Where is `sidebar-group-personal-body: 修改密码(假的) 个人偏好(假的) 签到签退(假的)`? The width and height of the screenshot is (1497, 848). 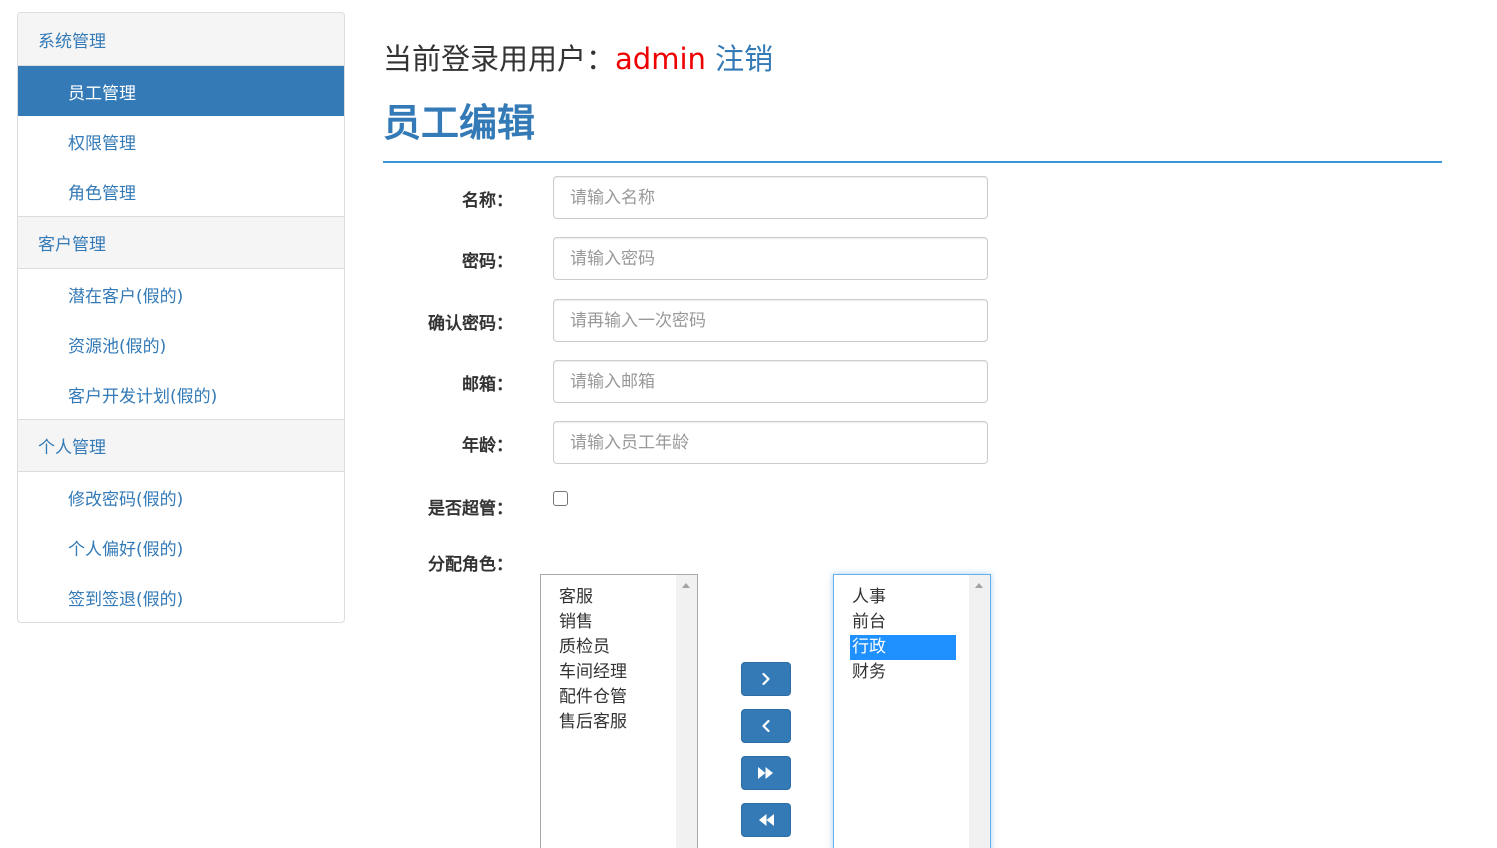 sidebar-group-personal-body: 修改密码(假的) 个人偏好(假的) 签到签退(假的) is located at coordinates (181, 547).